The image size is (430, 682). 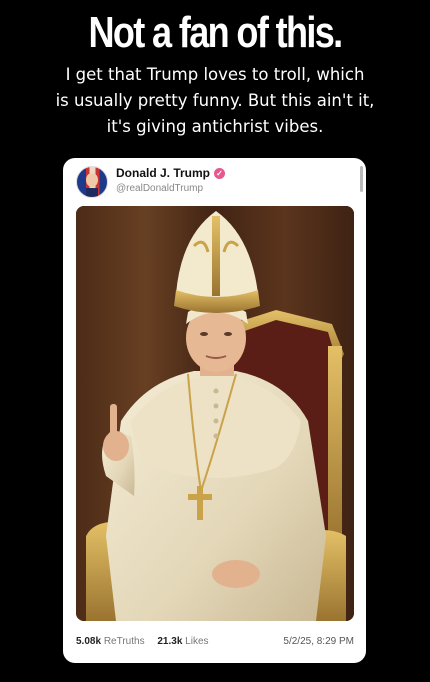 What do you see at coordinates (147, 641) in the screenshot?
I see `post-stats: 5.08k ReTruths 21.3k Likes` at bounding box center [147, 641].